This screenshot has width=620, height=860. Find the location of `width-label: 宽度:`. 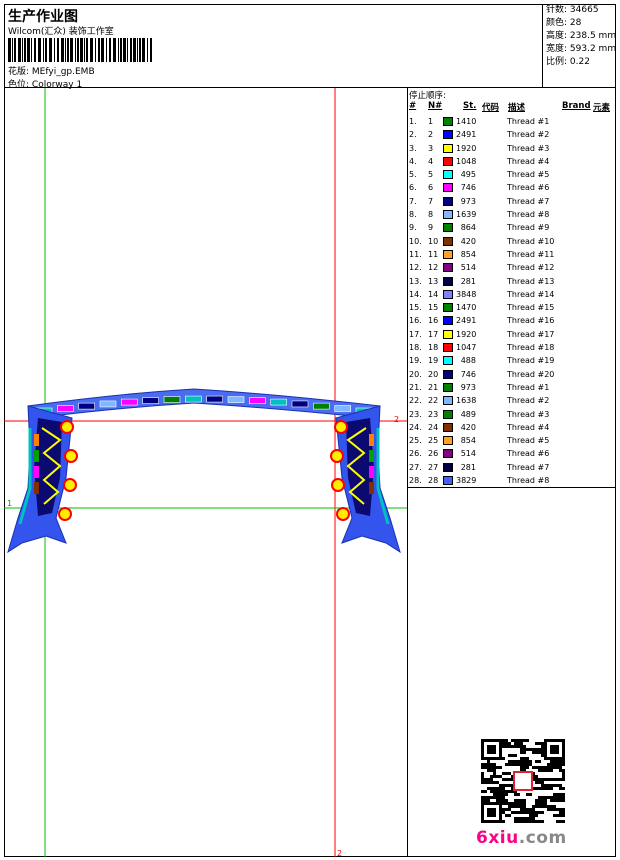

width-label: 宽度: is located at coordinates (557, 49).